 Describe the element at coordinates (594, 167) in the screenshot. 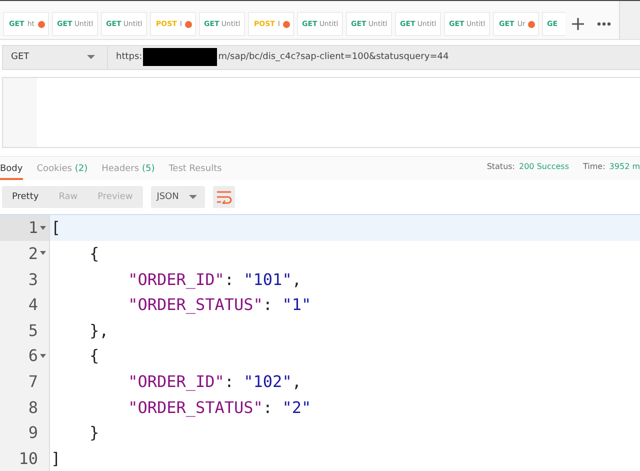

I see `time-label: Time:` at that location.